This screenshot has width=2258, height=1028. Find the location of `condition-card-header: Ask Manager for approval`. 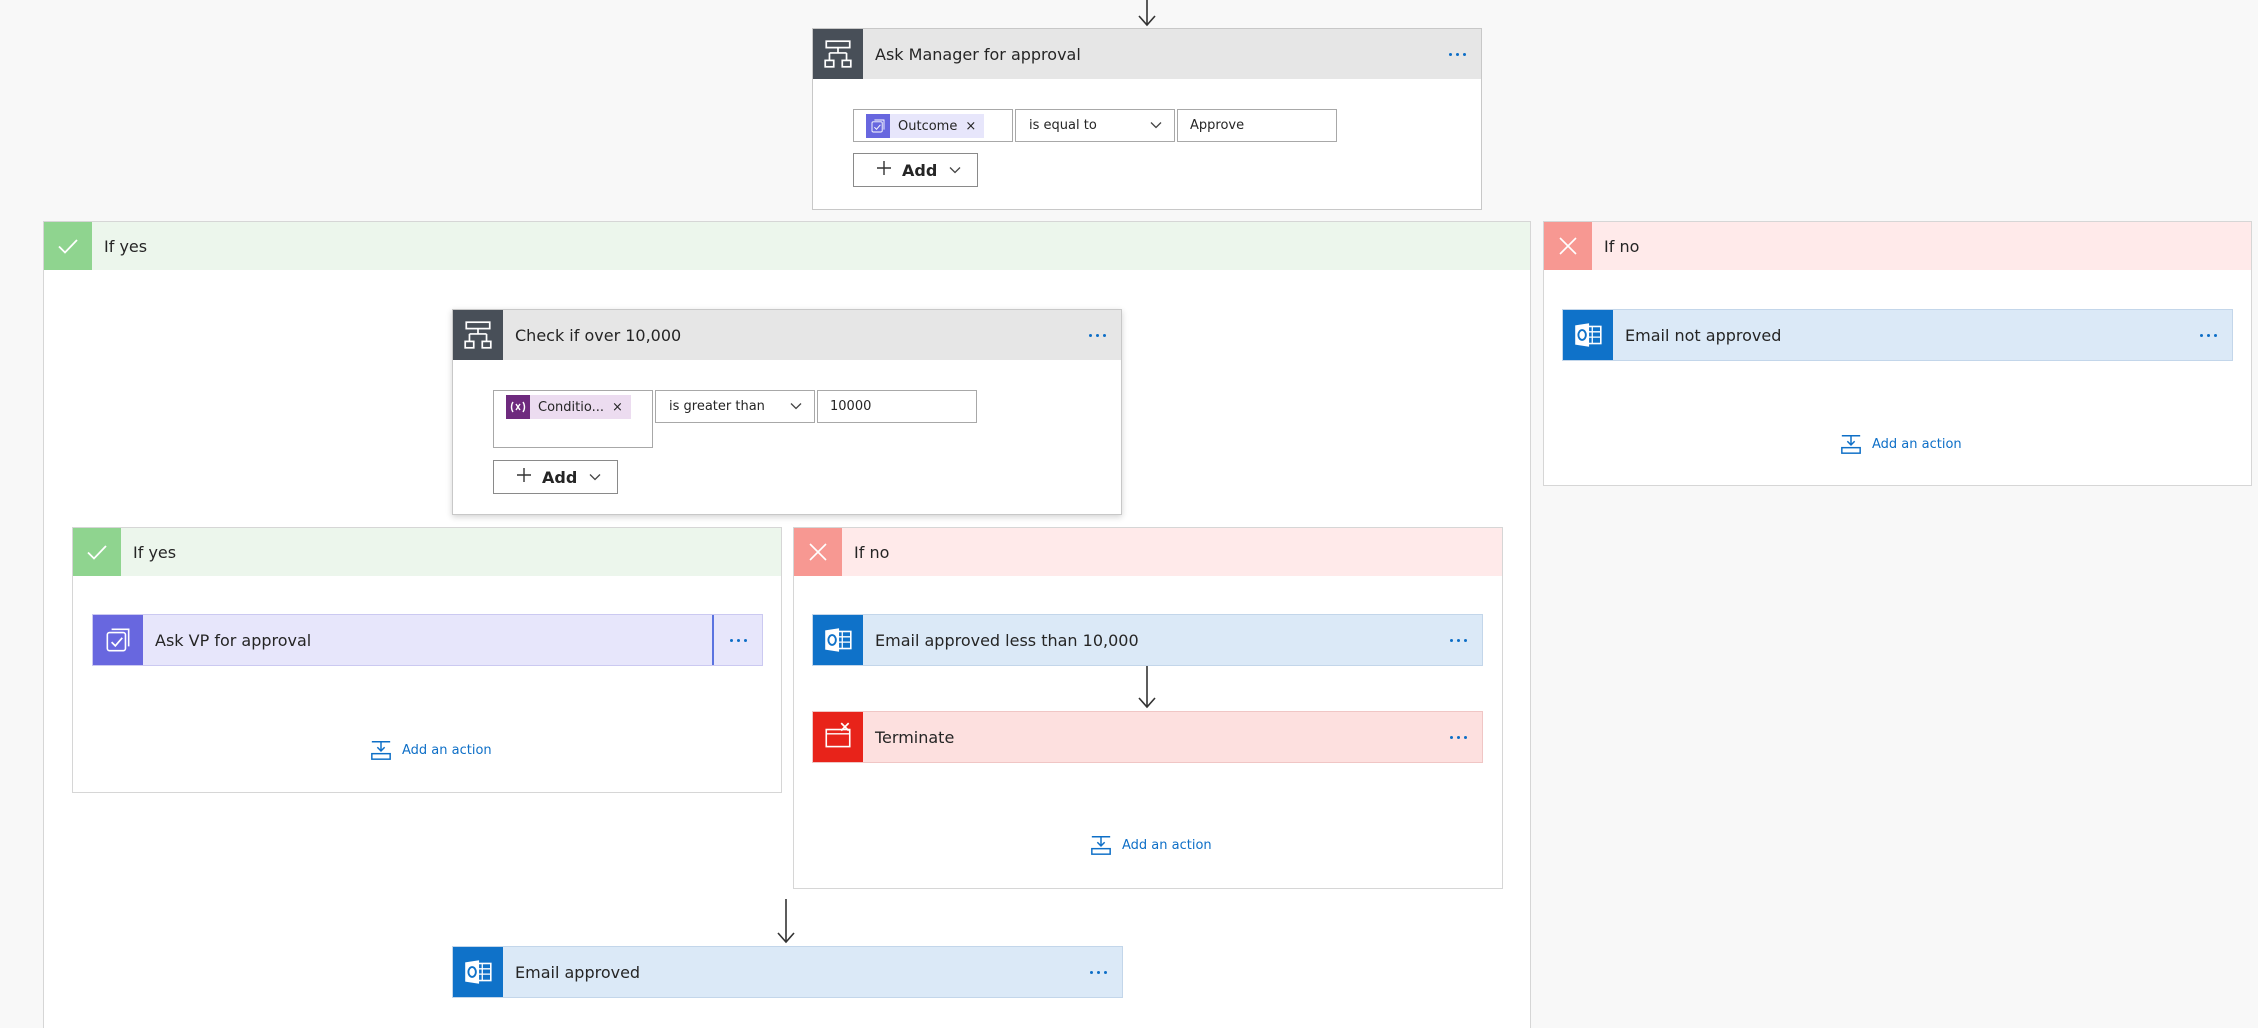

condition-card-header: Ask Manager for approval is located at coordinates (1147, 54).